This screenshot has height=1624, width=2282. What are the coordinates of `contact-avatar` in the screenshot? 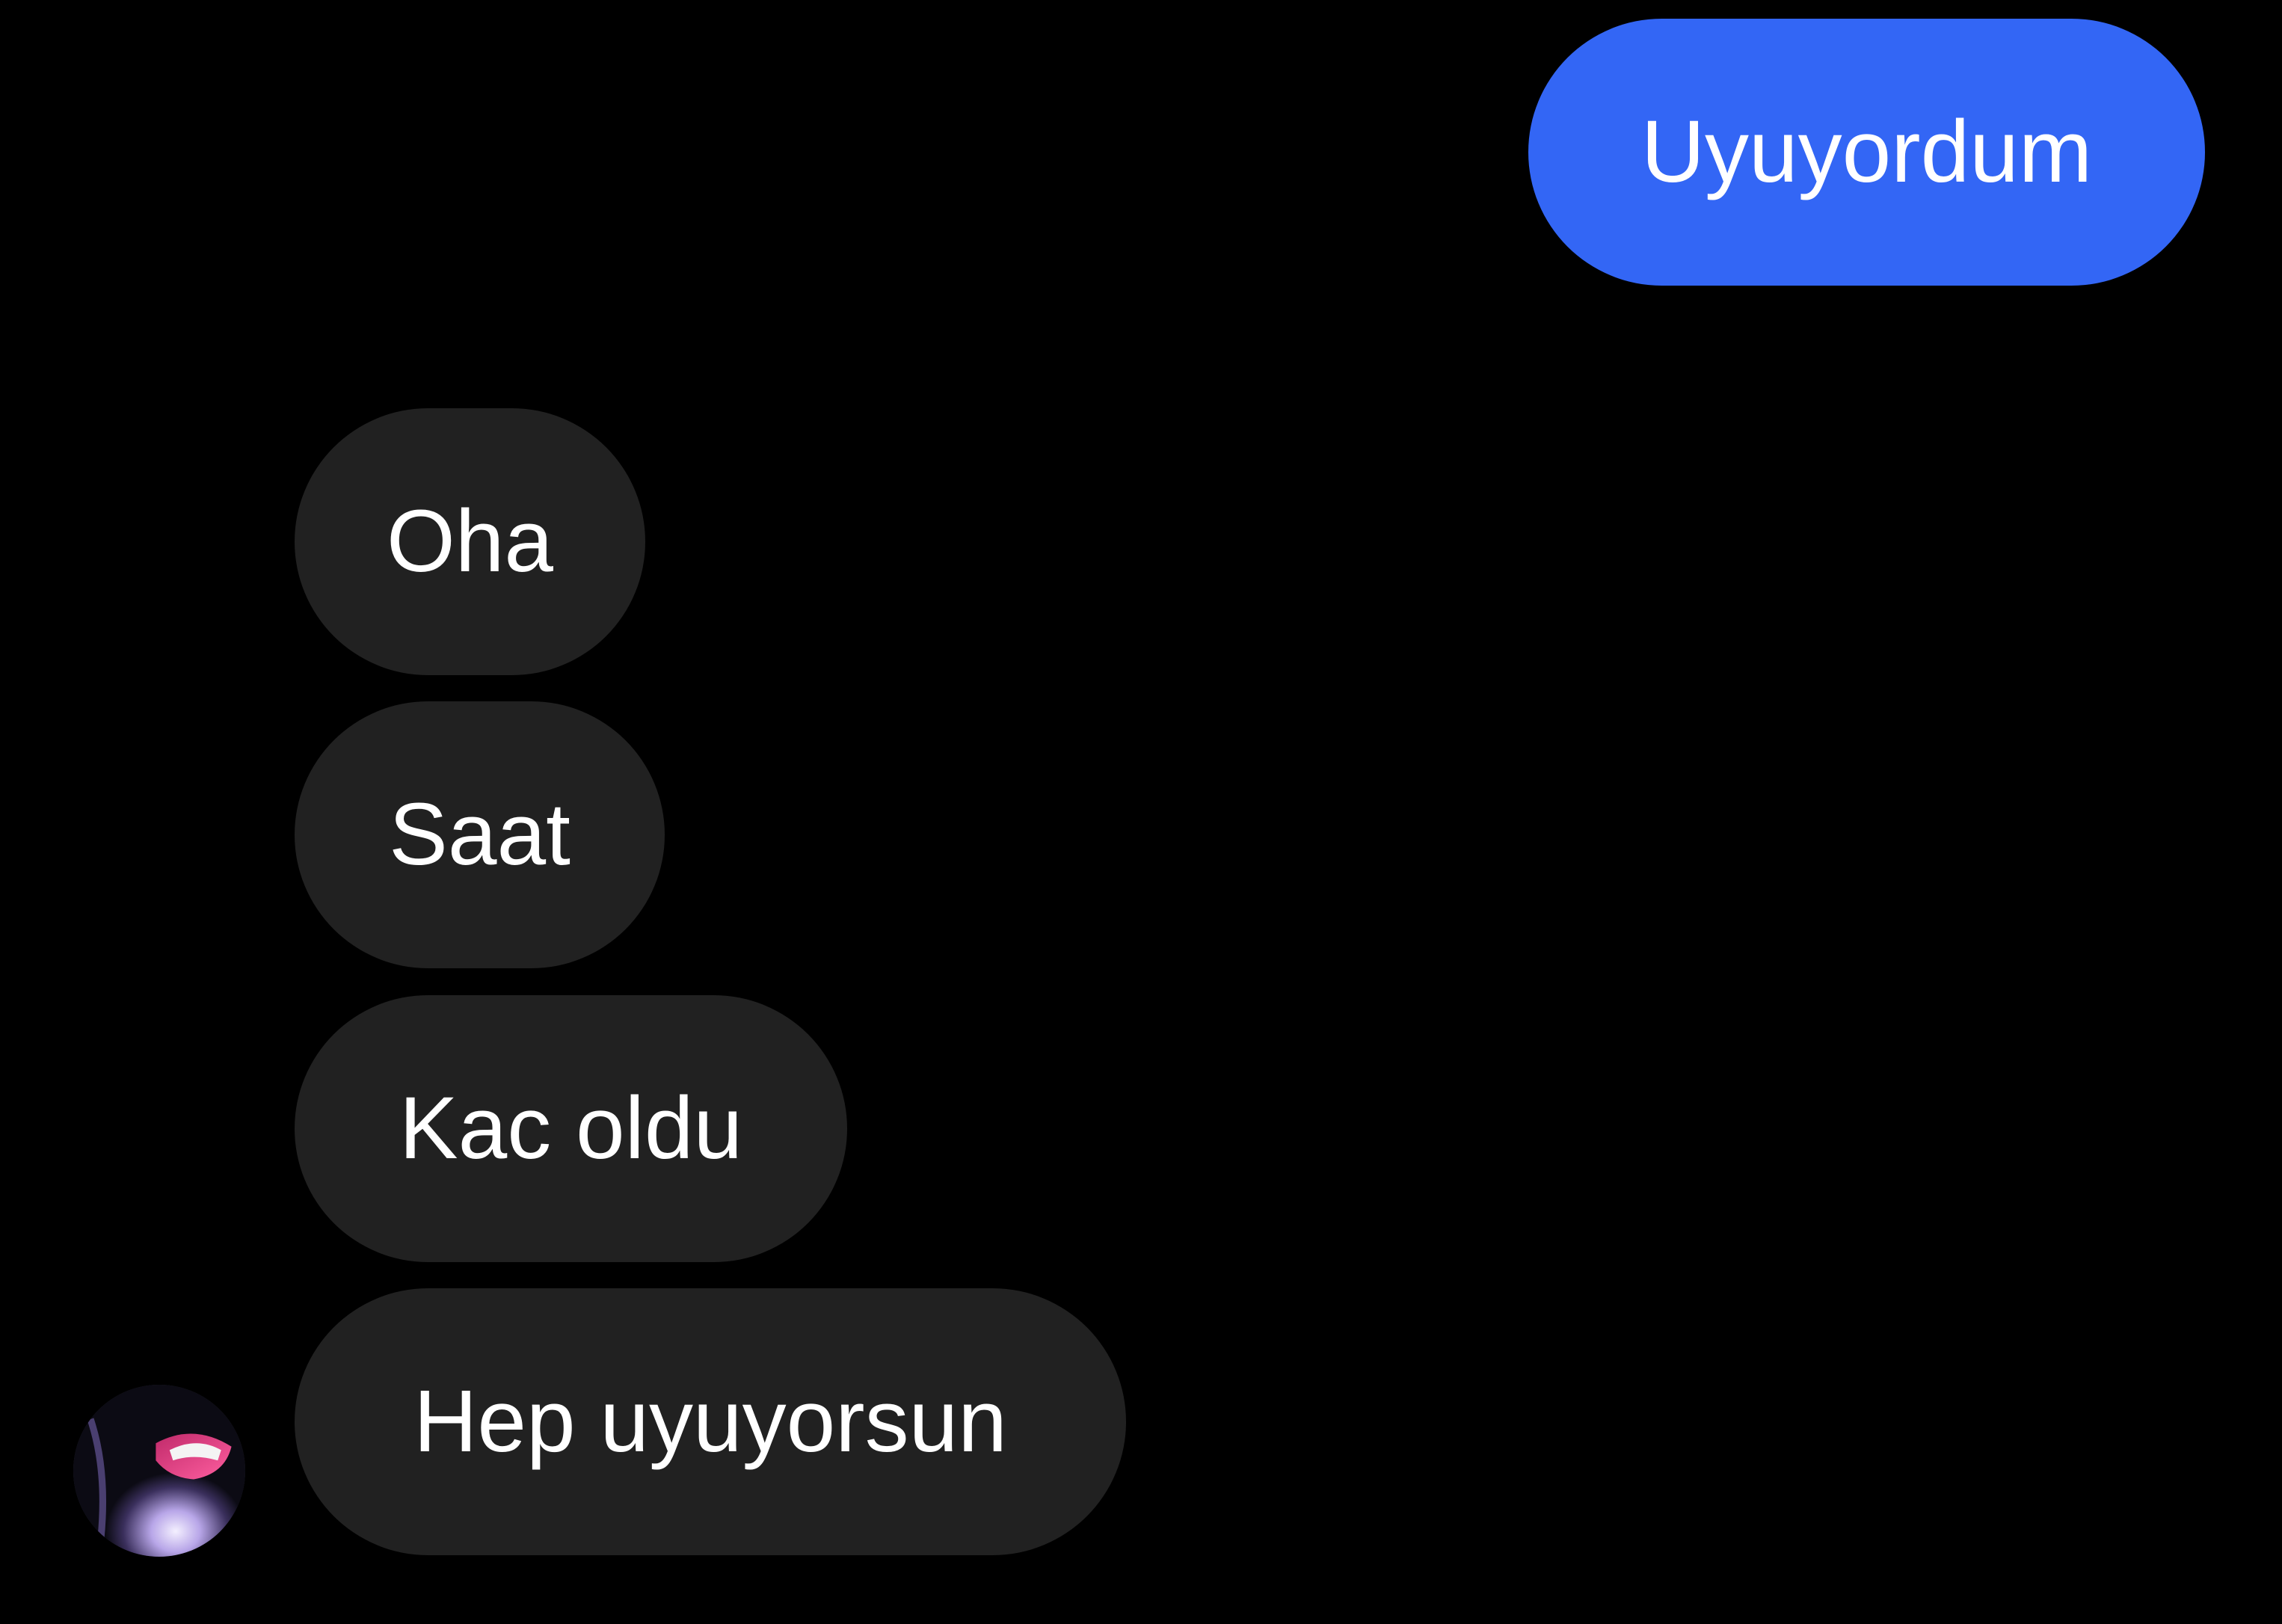 It's located at (159, 1471).